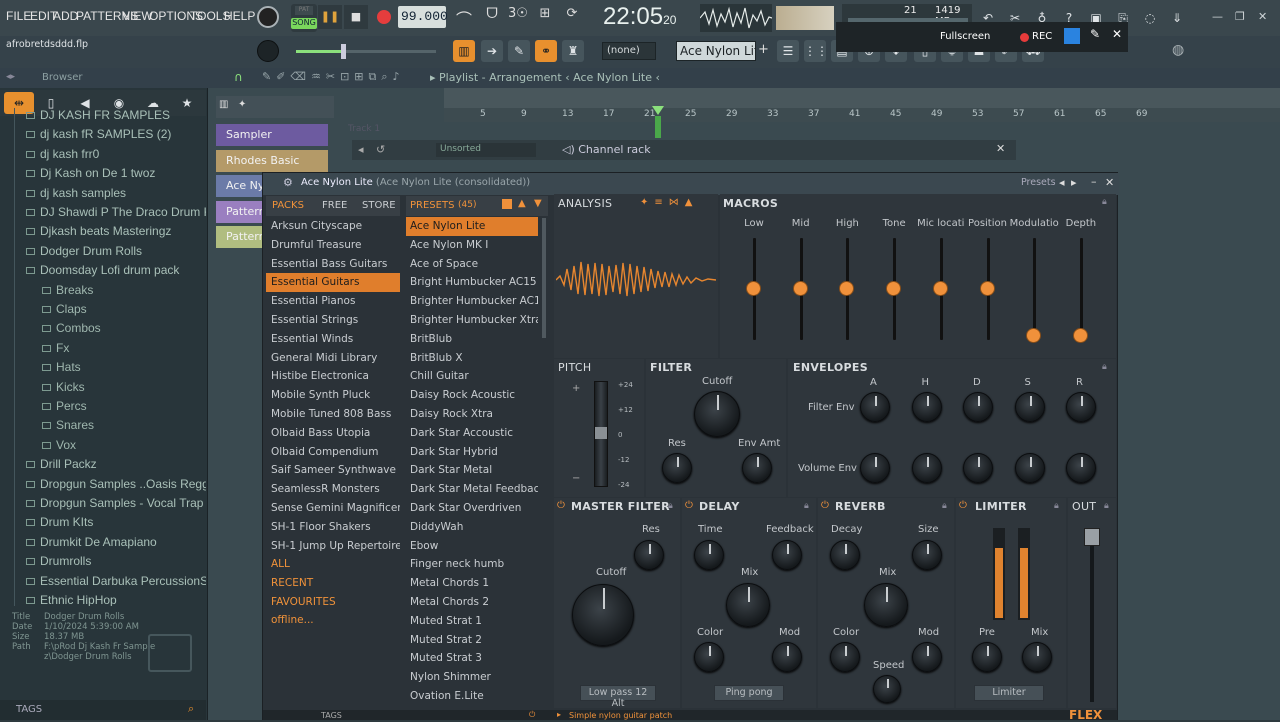 The width and height of the screenshot is (1280, 722). What do you see at coordinates (1095, 34) in the screenshot?
I see `draw-icon: ✎` at bounding box center [1095, 34].